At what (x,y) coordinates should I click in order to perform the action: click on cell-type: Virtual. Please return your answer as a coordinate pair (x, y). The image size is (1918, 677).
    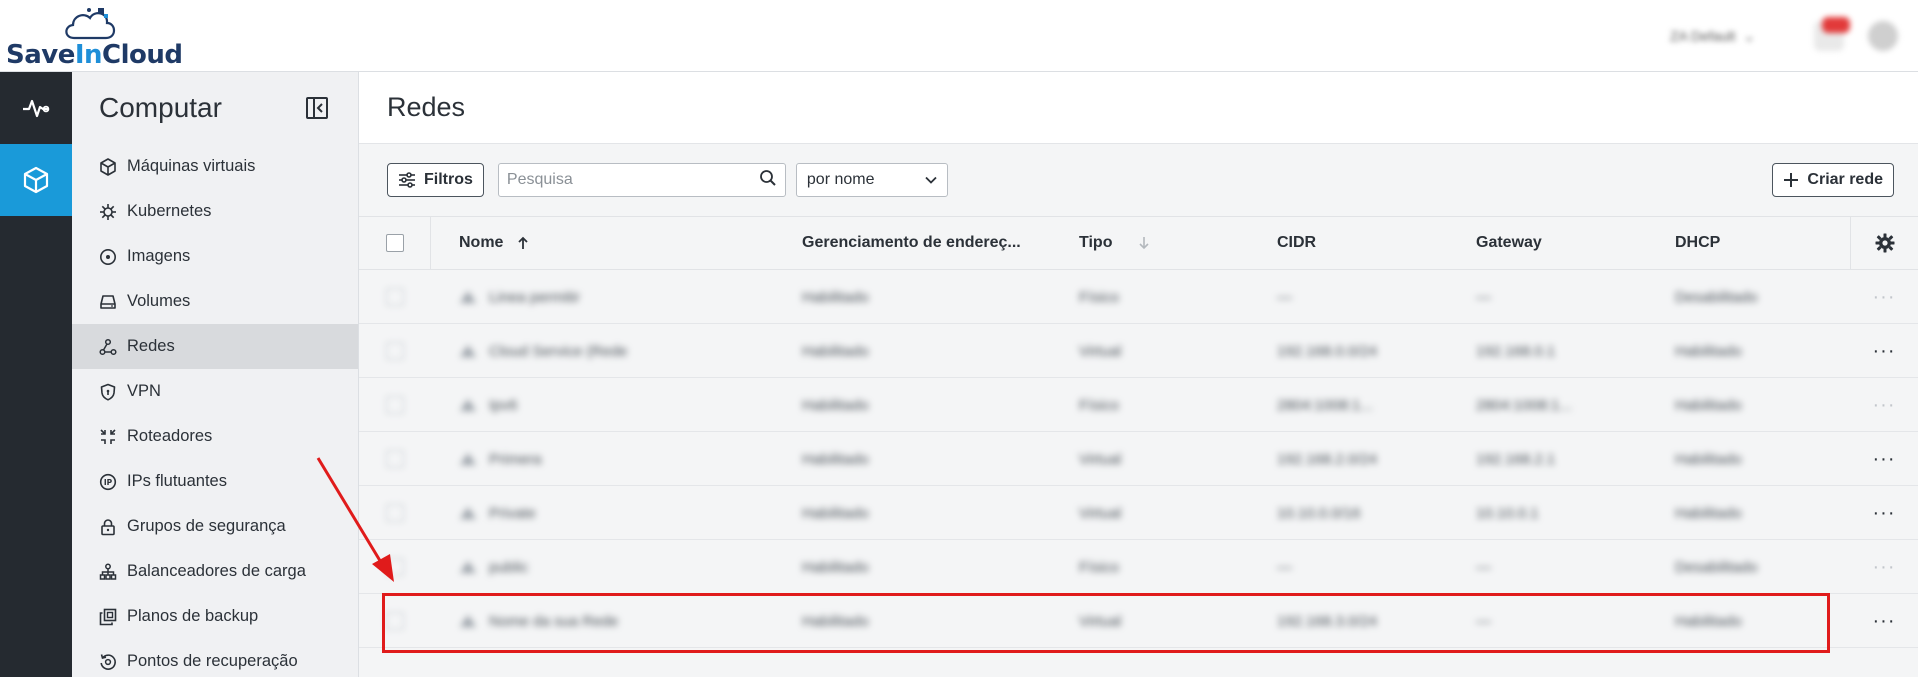
    Looking at the image, I should click on (1100, 513).